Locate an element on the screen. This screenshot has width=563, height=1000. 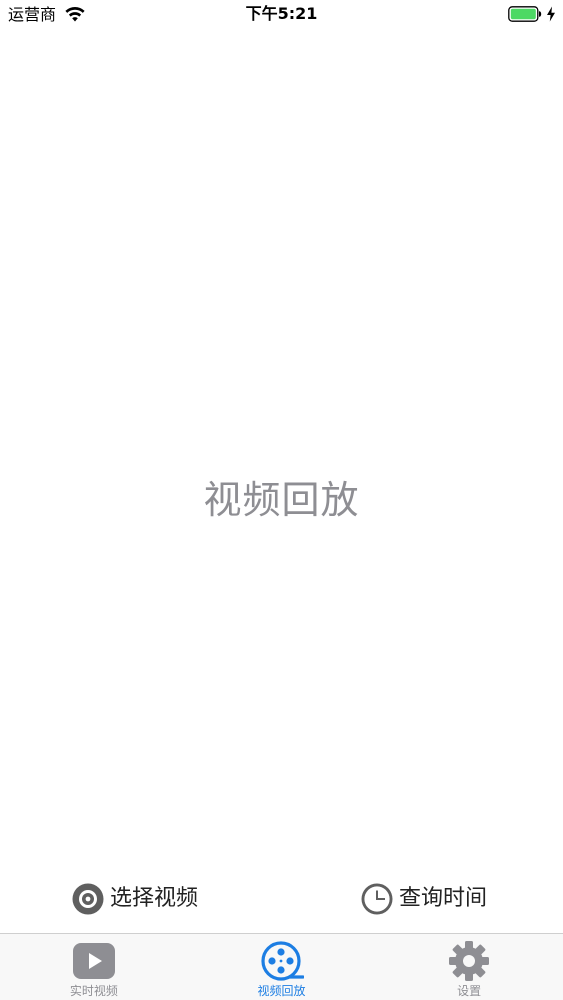
battery-icon is located at coordinates (525, 14).